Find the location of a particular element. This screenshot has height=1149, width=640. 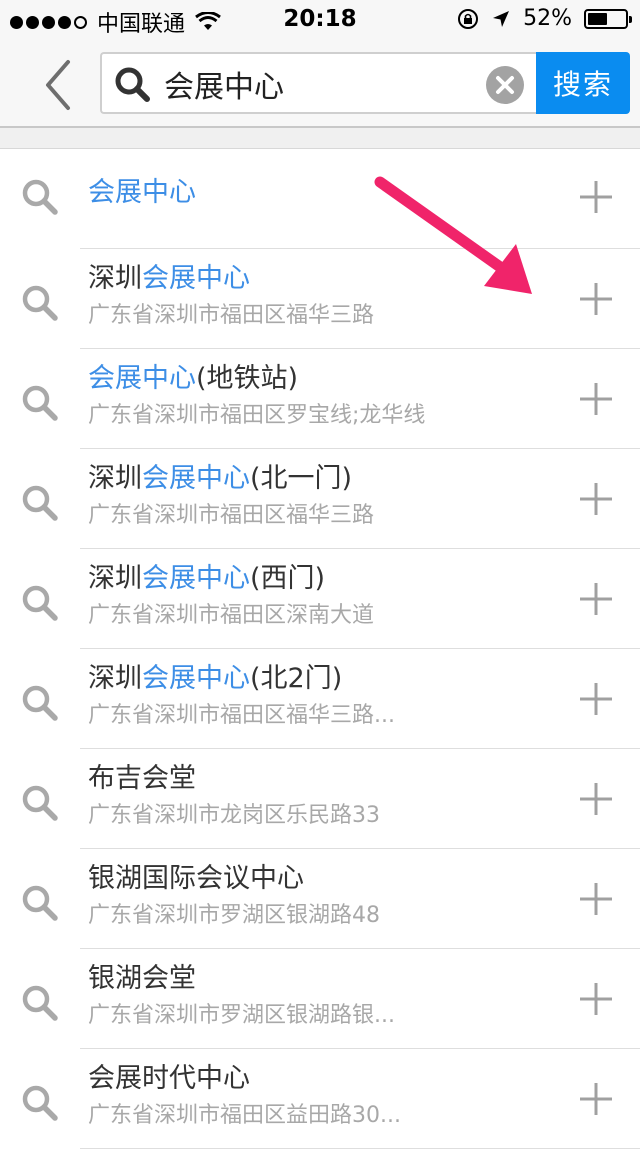

suggestion-item: 布吉会堂 广东省深圳市龙岗区乐民路33 is located at coordinates (320, 799).